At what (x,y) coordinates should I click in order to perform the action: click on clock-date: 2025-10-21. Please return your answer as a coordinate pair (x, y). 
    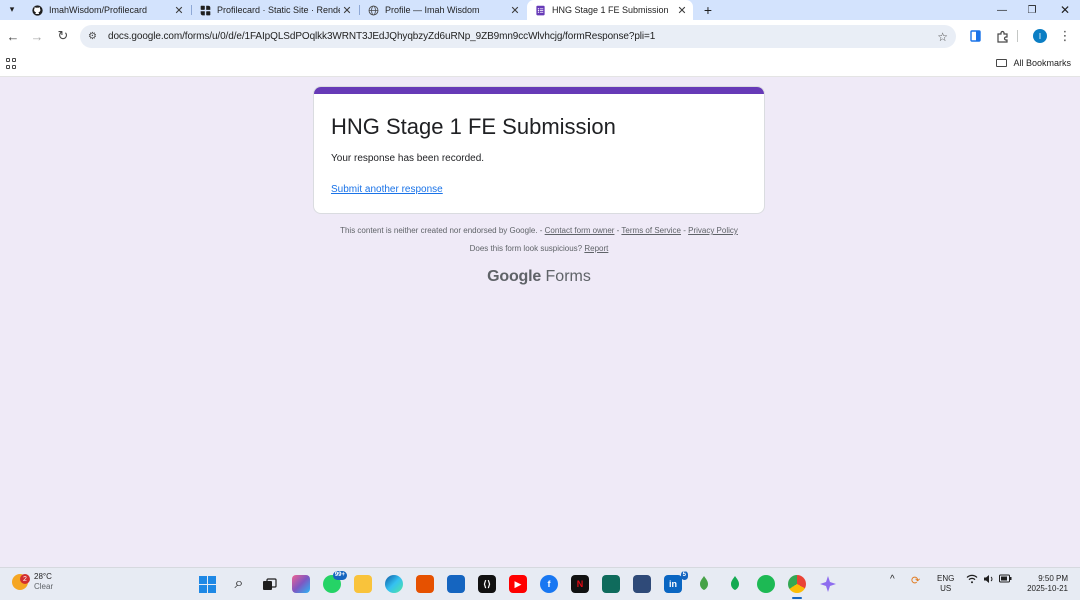
    Looking at the image, I should click on (1047, 588).